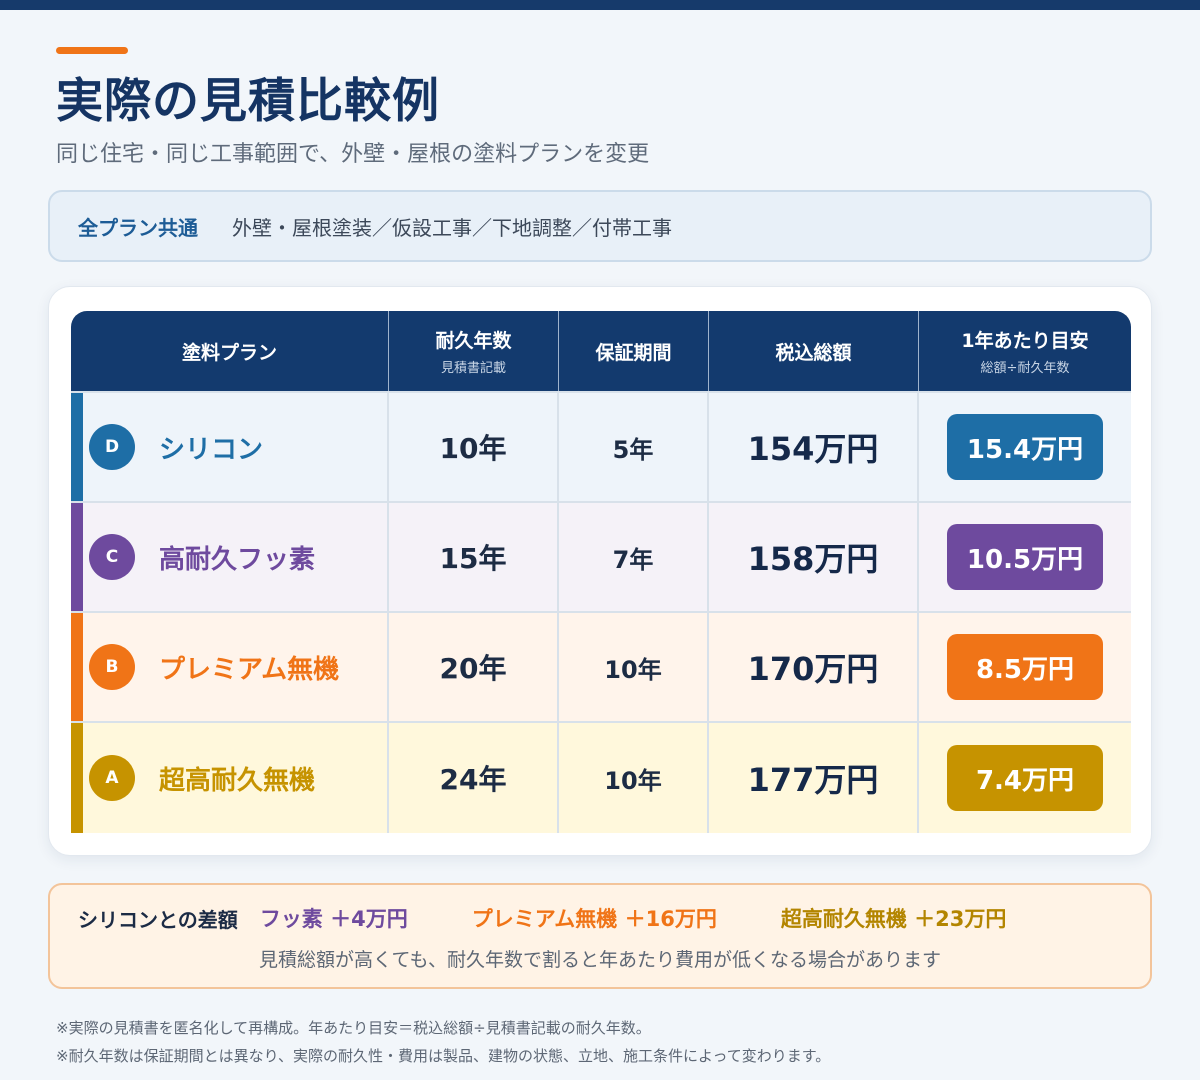  What do you see at coordinates (112, 667) in the screenshot?
I see `plan-grade-badge: B` at bounding box center [112, 667].